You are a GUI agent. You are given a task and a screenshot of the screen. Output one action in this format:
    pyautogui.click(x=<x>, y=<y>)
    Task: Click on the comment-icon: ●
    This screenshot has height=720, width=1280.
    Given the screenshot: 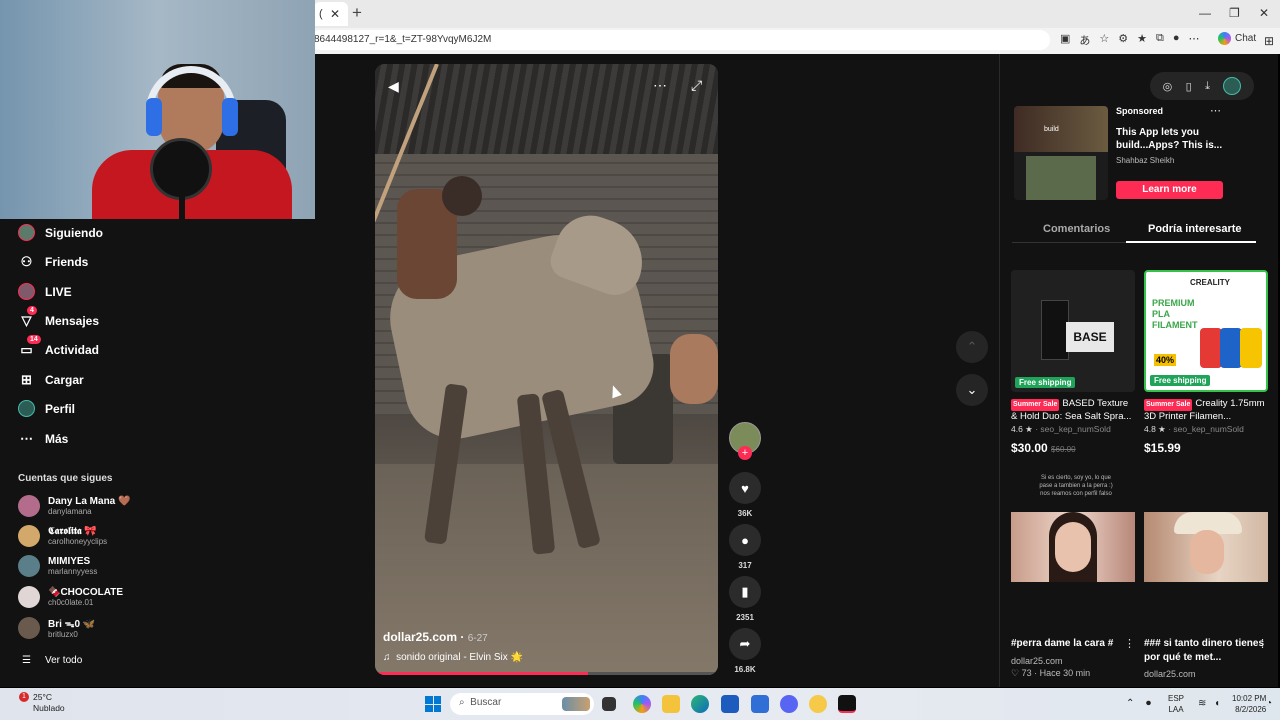 What is the action you would take?
    pyautogui.click(x=745, y=540)
    